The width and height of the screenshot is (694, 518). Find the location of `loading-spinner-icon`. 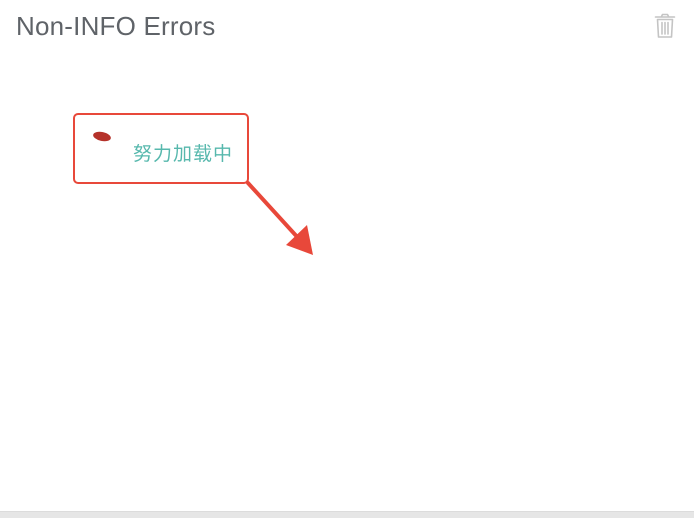

loading-spinner-icon is located at coordinates (102, 136).